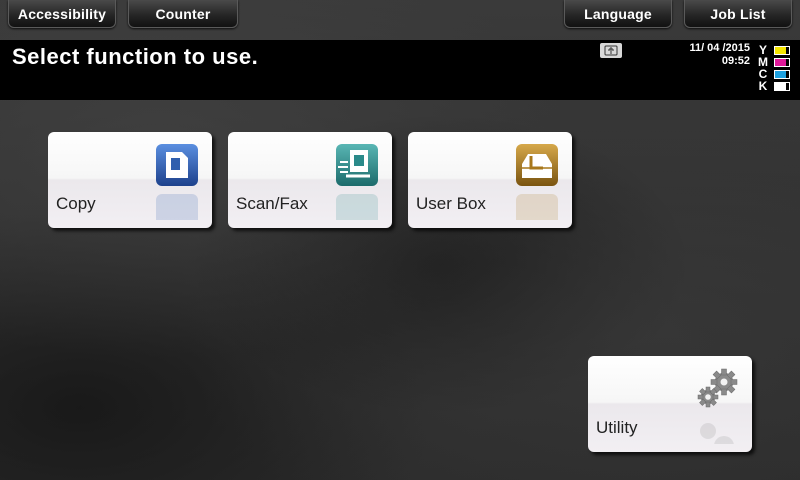 The height and width of the screenshot is (480, 800). I want to click on counter-button: Counter, so click(183, 14).